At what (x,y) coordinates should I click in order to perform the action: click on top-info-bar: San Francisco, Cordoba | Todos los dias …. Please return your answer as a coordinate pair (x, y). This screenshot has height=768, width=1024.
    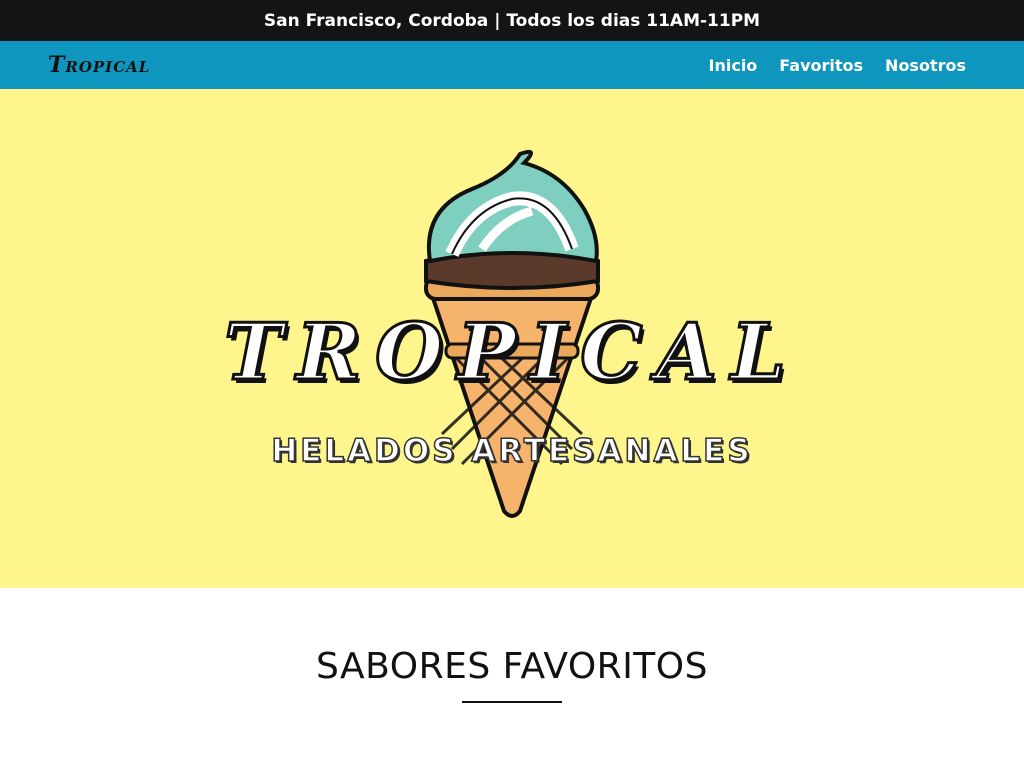
    Looking at the image, I should click on (512, 20).